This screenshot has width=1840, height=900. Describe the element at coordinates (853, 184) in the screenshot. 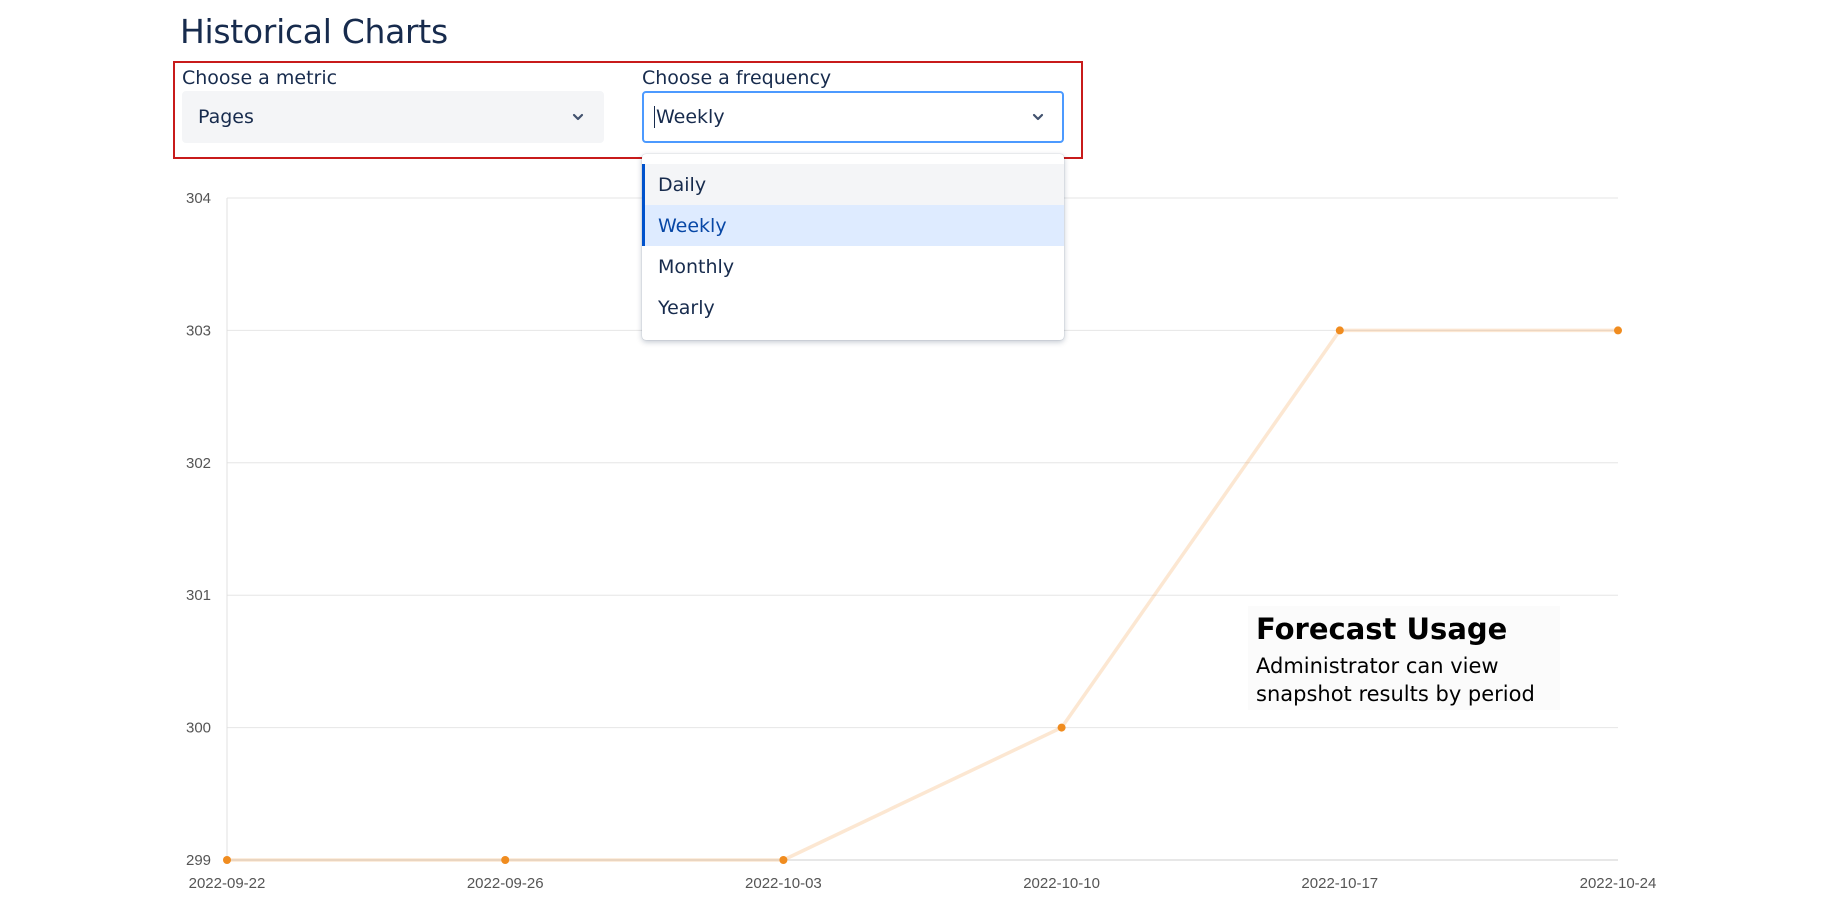

I see `dropdown-option-daily: Daily` at that location.